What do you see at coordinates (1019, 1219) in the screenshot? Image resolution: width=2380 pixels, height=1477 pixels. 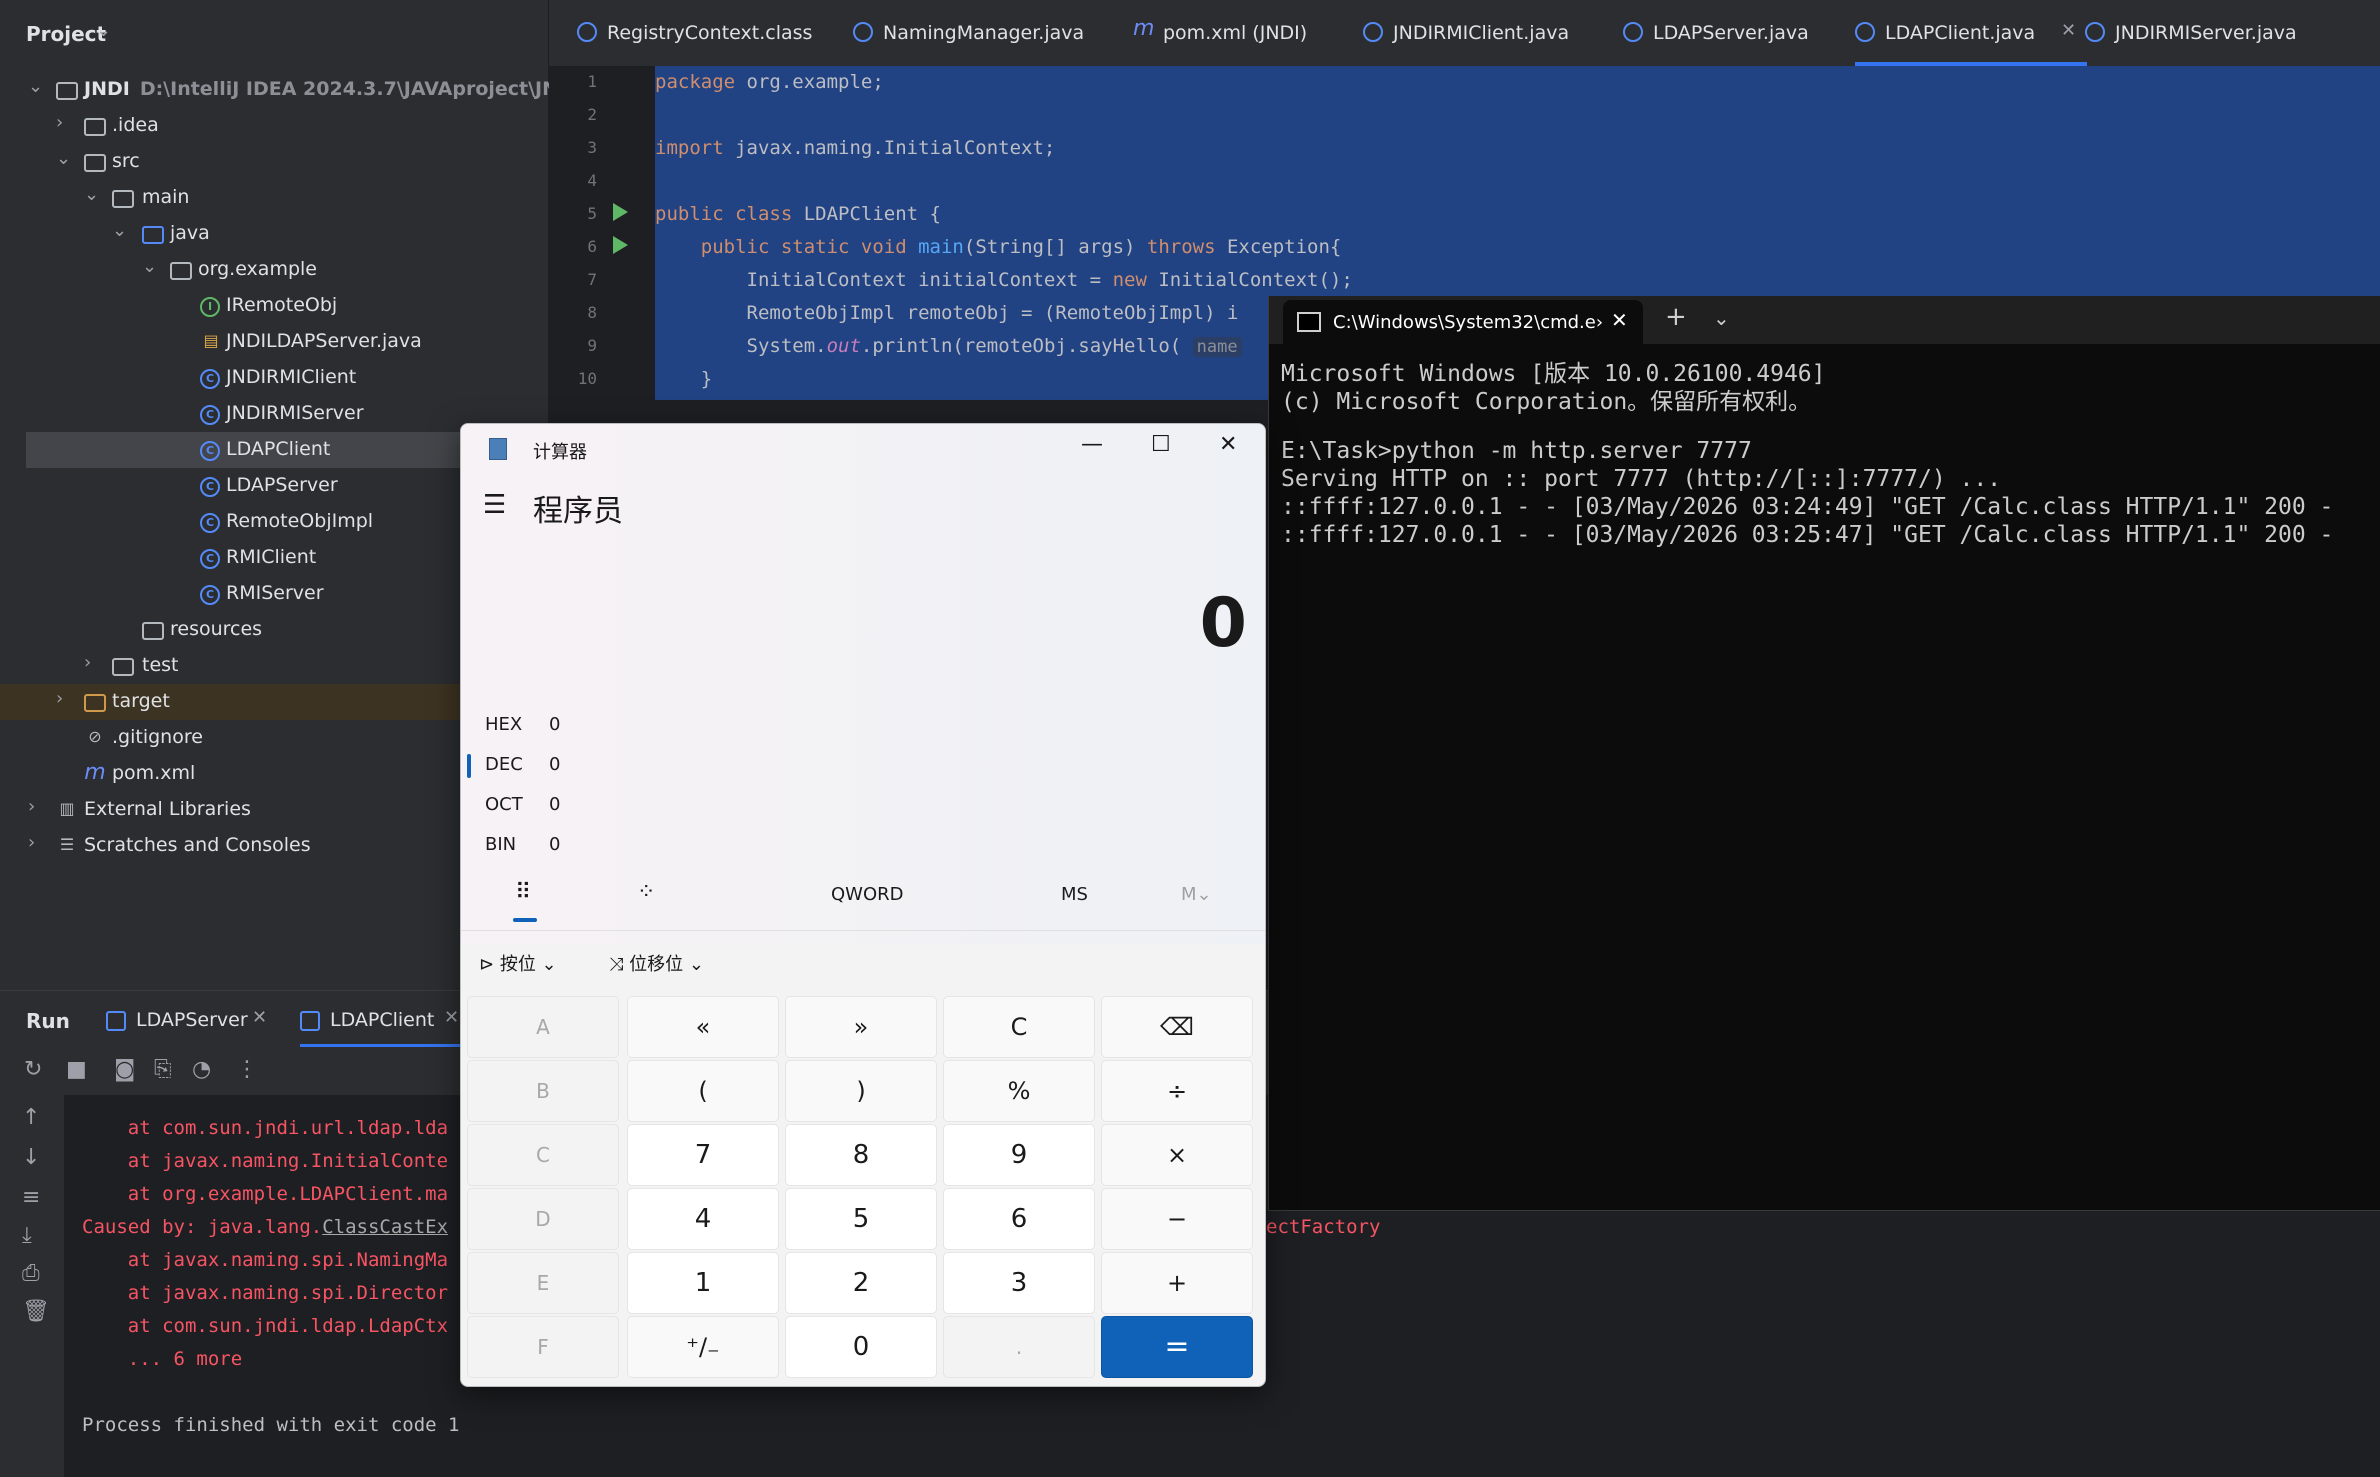 I see `key-6: 6` at bounding box center [1019, 1219].